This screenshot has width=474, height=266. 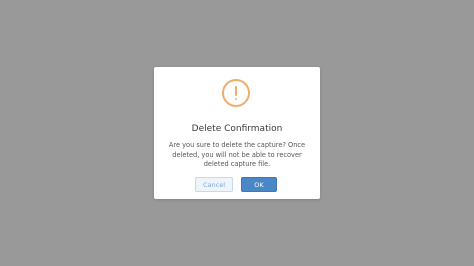 I want to click on ok-button: OK, so click(x=259, y=184).